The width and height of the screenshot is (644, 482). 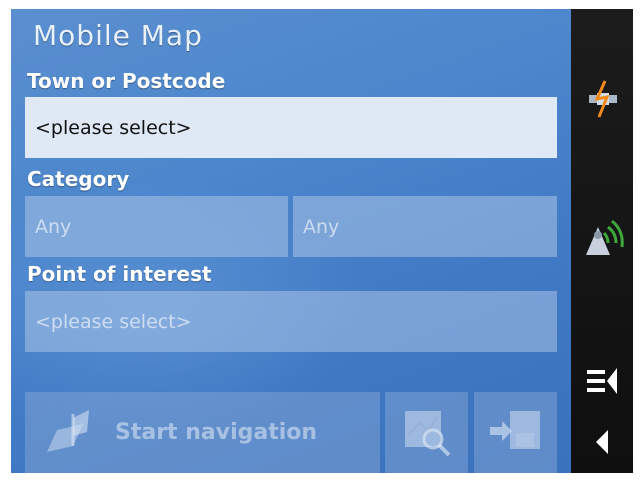 I want to click on category-label: Category, so click(x=78, y=179).